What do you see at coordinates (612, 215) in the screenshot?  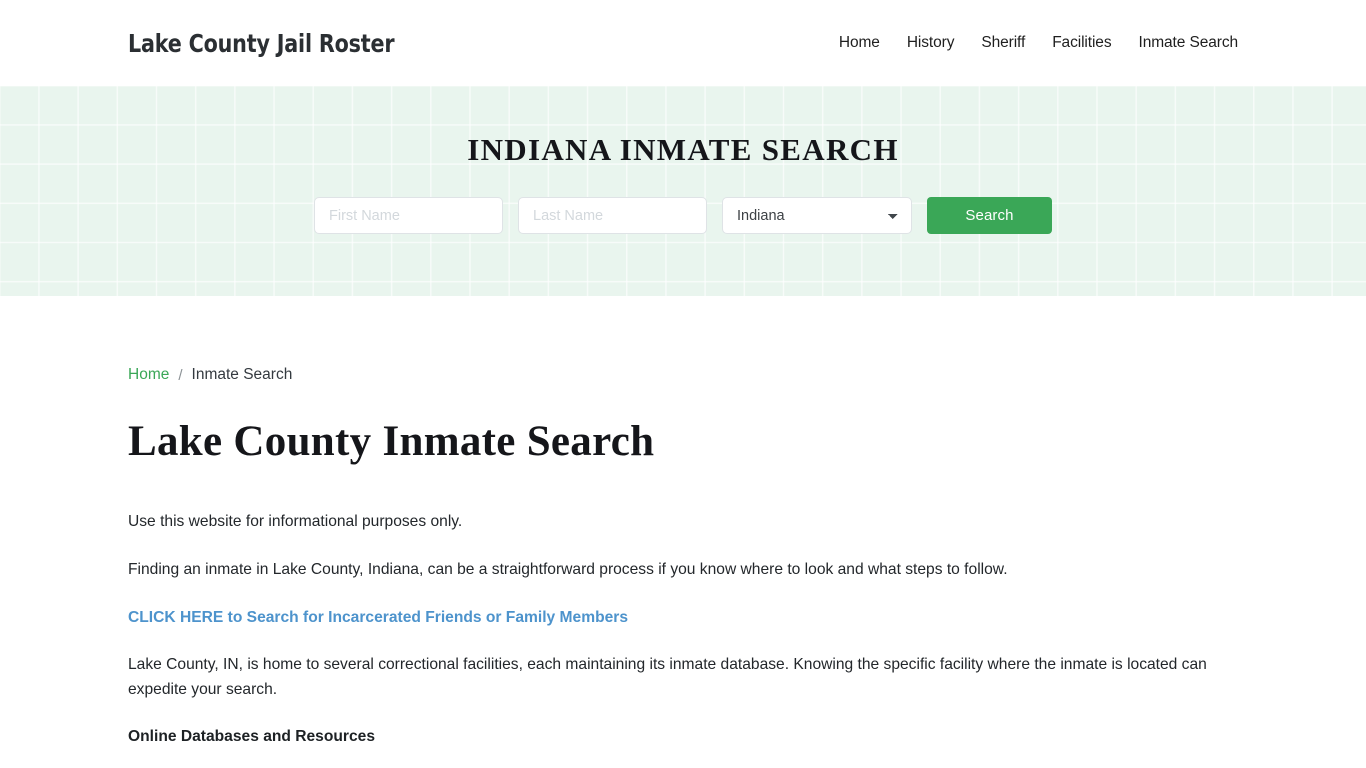 I see `last-name-input` at bounding box center [612, 215].